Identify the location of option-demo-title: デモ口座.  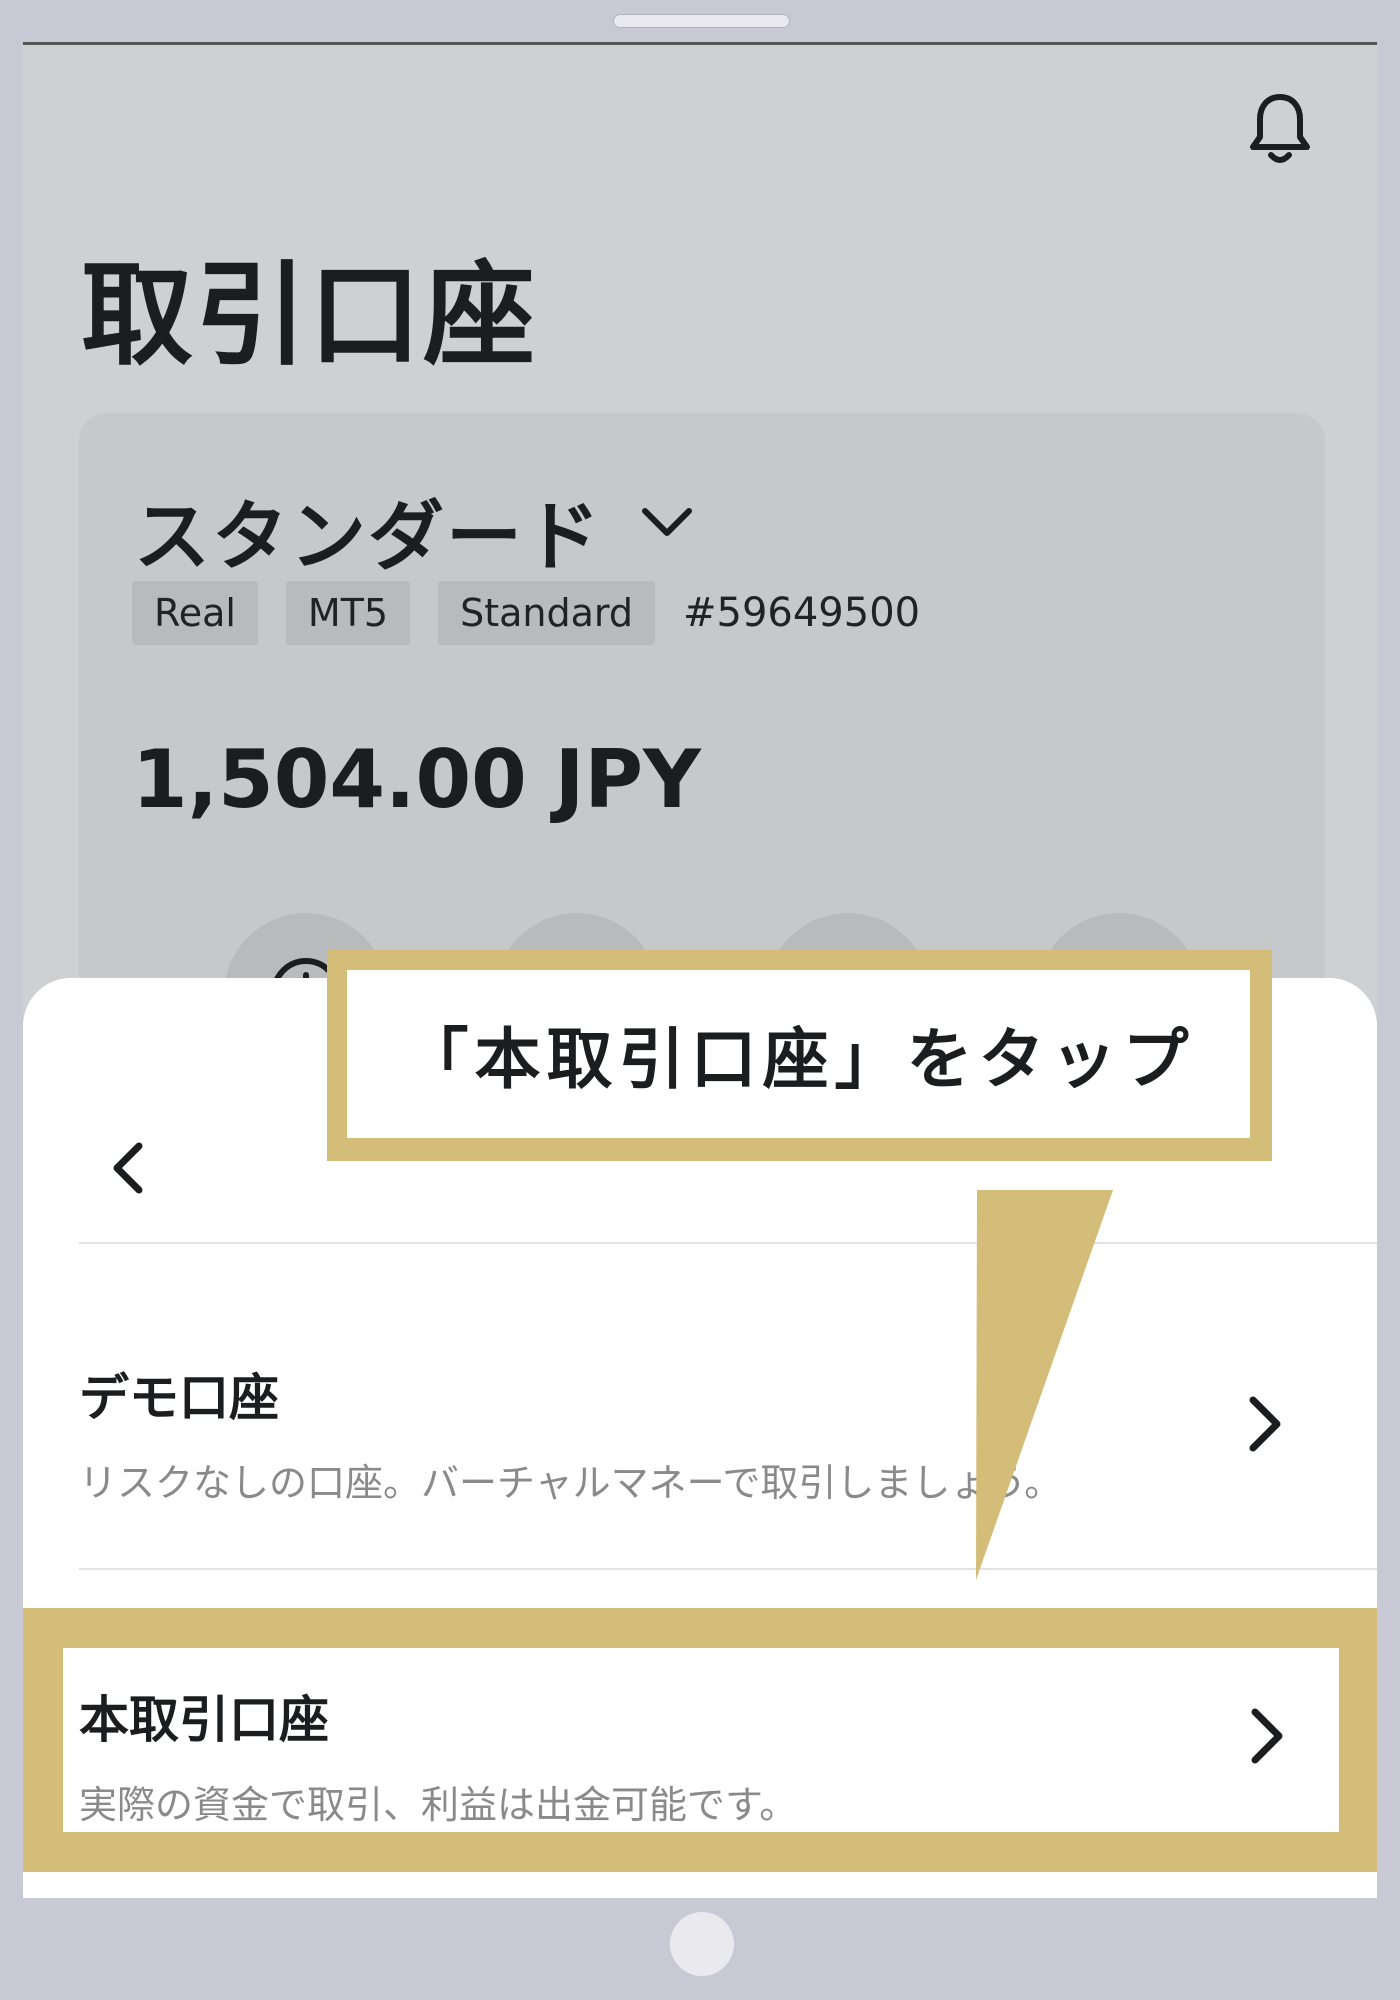
(179, 1398).